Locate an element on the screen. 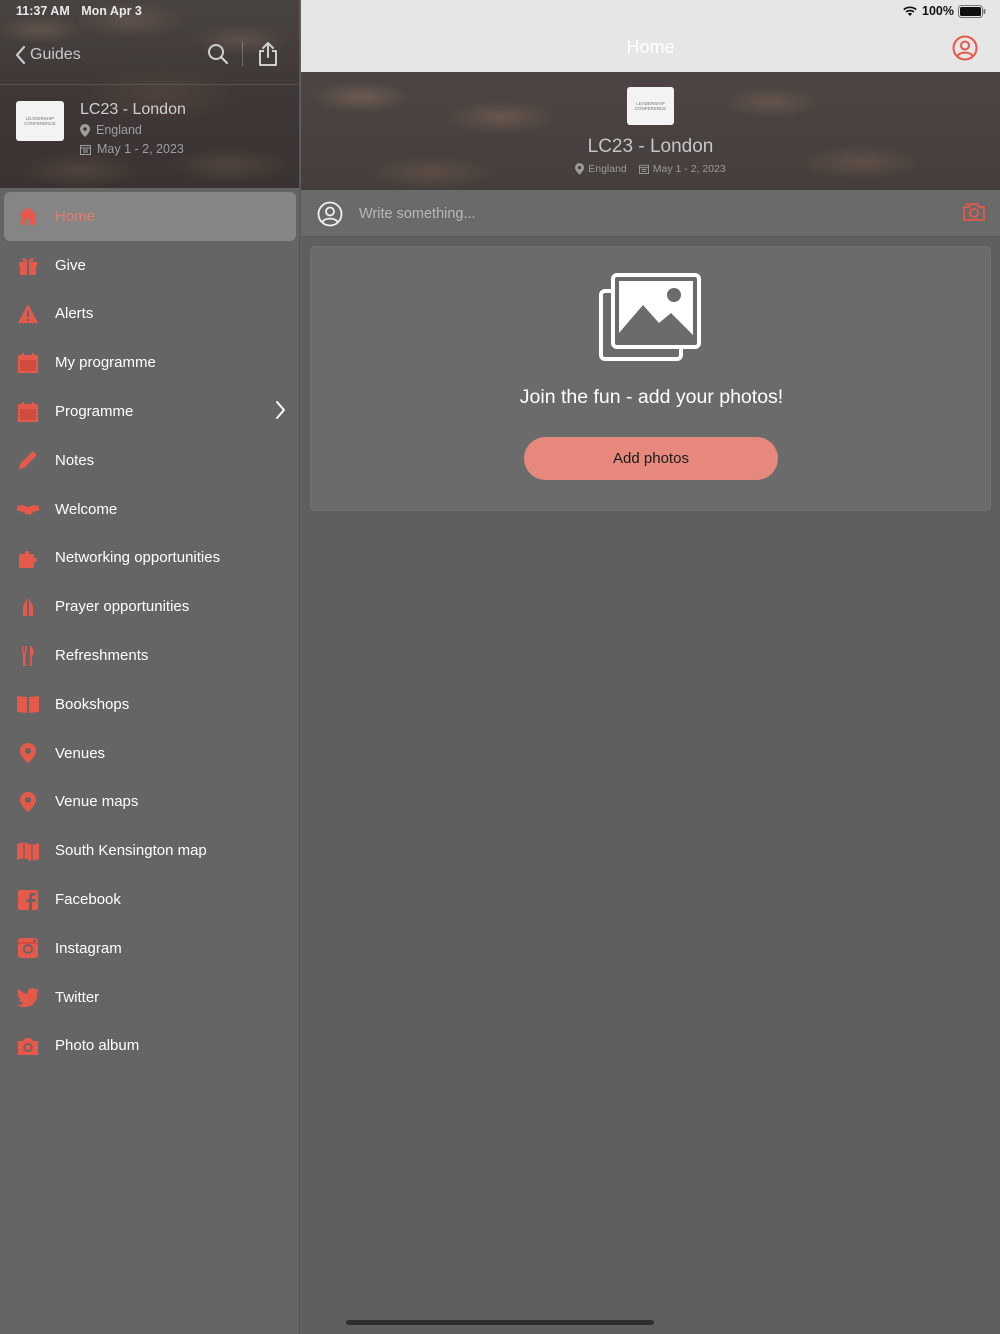 The height and width of the screenshot is (1334, 1000). add-photos-button: Add photos is located at coordinates (651, 458).